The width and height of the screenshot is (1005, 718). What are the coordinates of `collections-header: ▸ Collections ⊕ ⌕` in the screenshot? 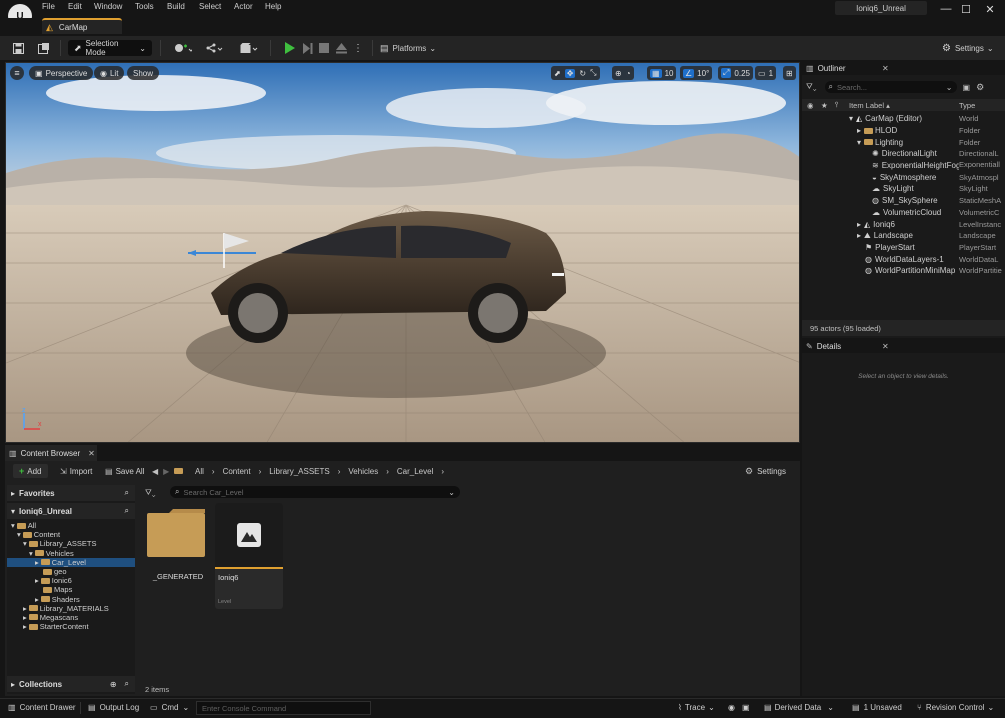 It's located at (71, 684).